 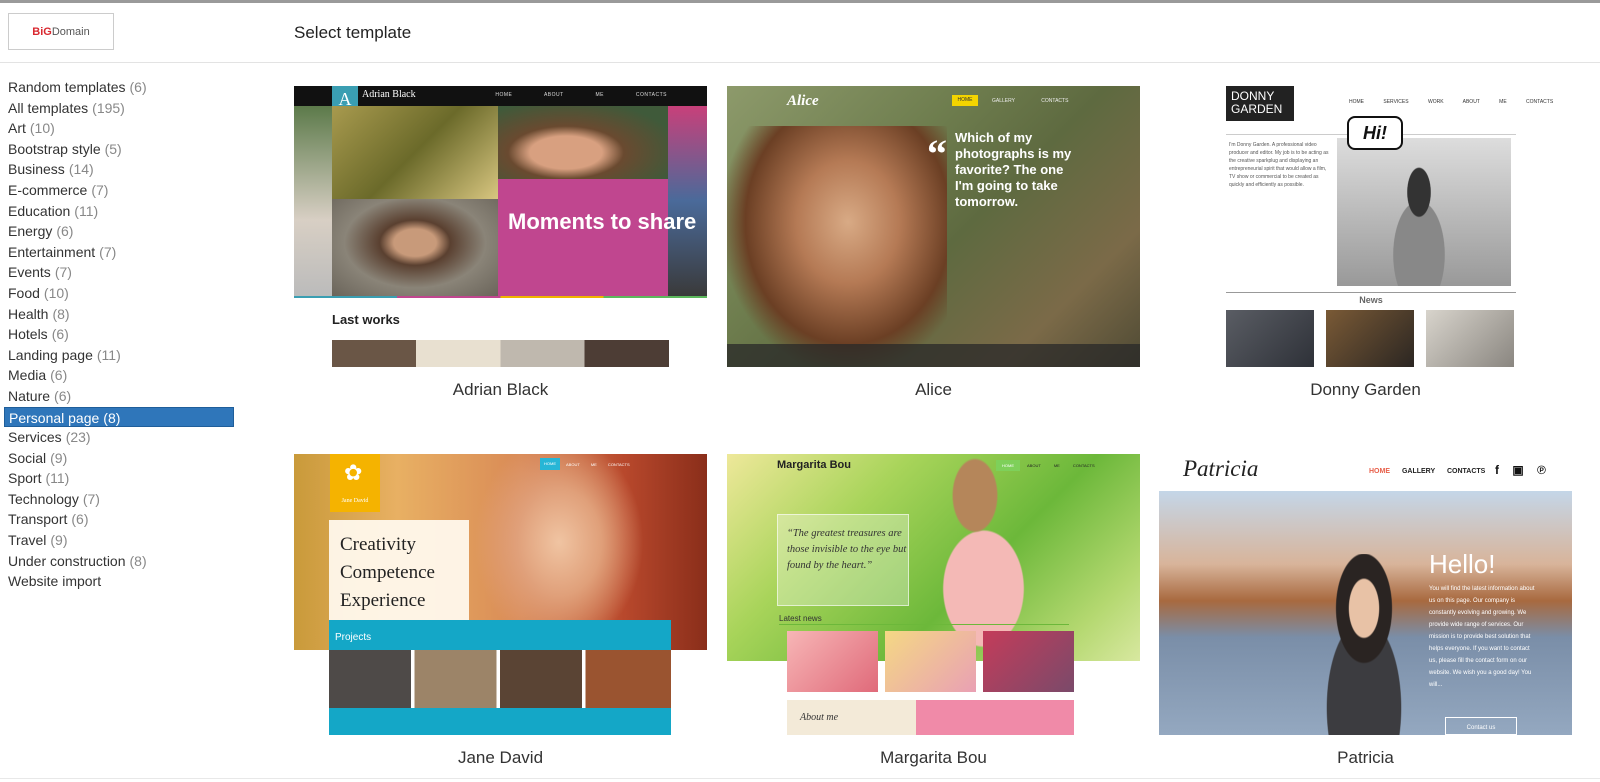 I want to click on template-name: Adrian Black, so click(x=500, y=390).